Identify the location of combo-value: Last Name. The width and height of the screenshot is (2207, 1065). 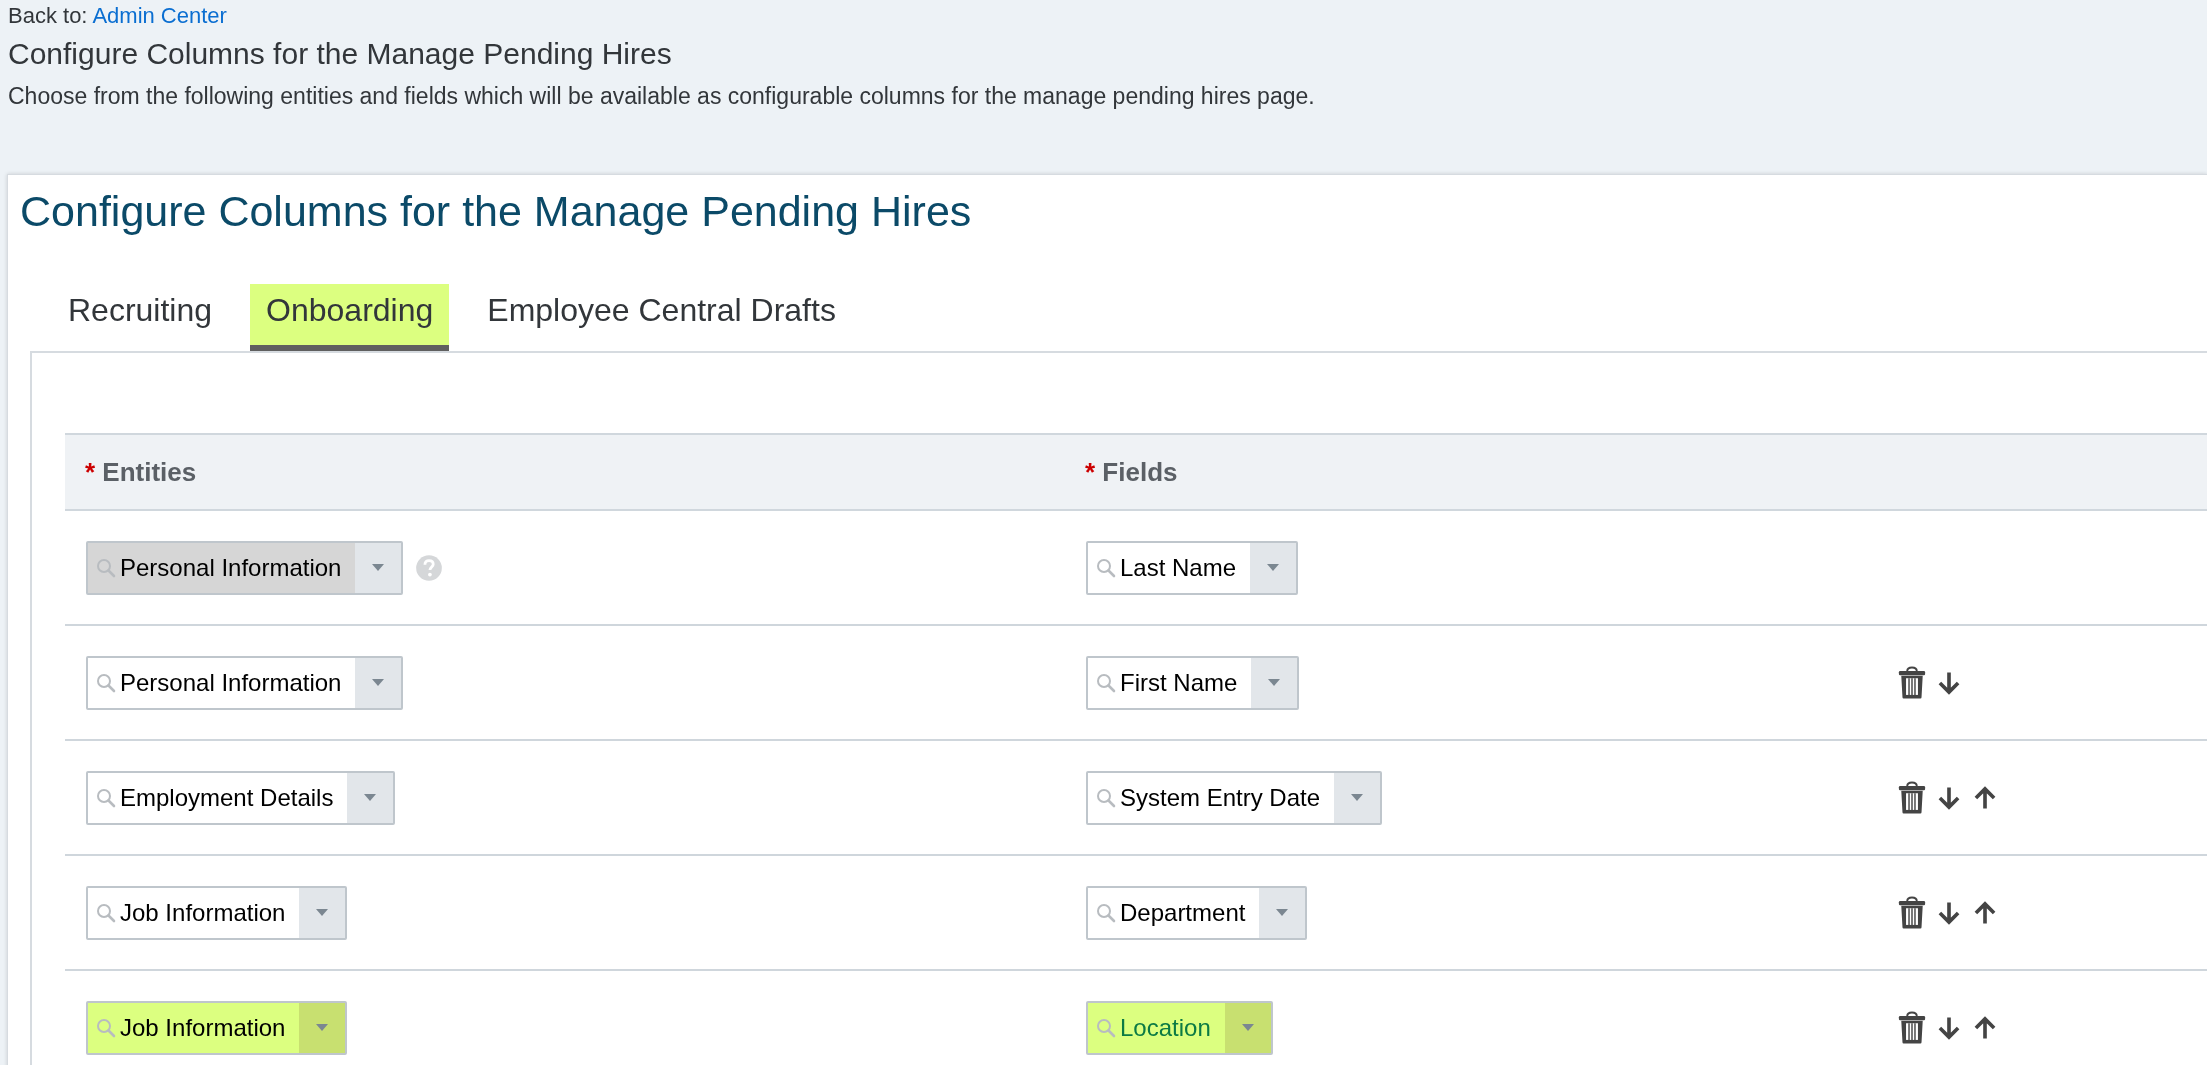
(1179, 567).